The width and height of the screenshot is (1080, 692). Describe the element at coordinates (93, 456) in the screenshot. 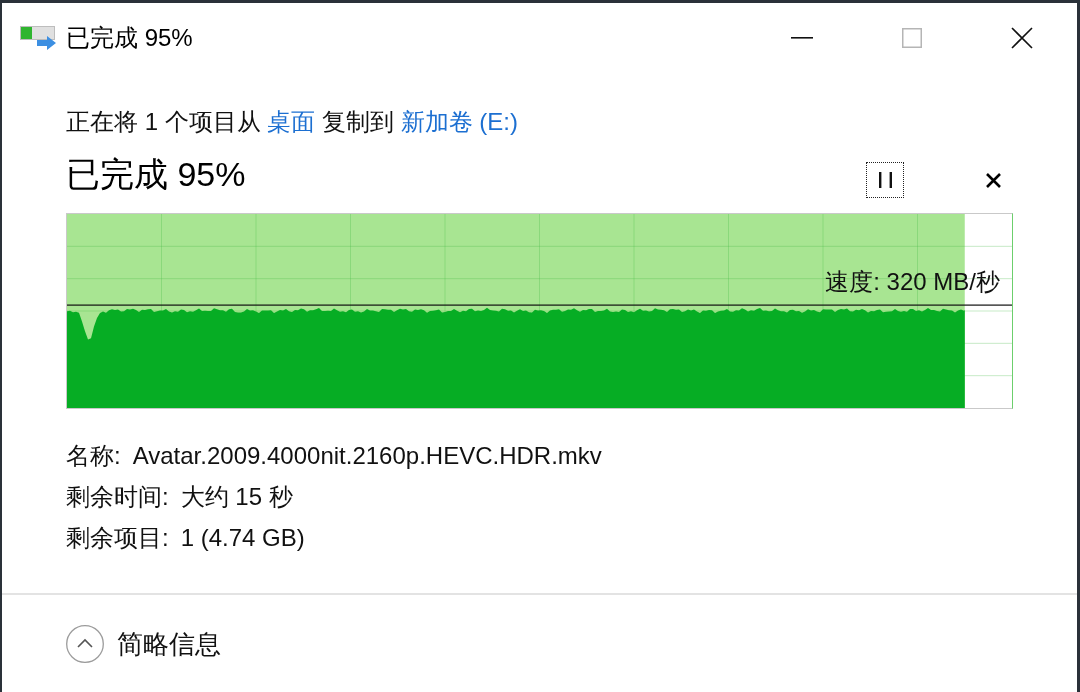

I see `detail-label: 名称:` at that location.